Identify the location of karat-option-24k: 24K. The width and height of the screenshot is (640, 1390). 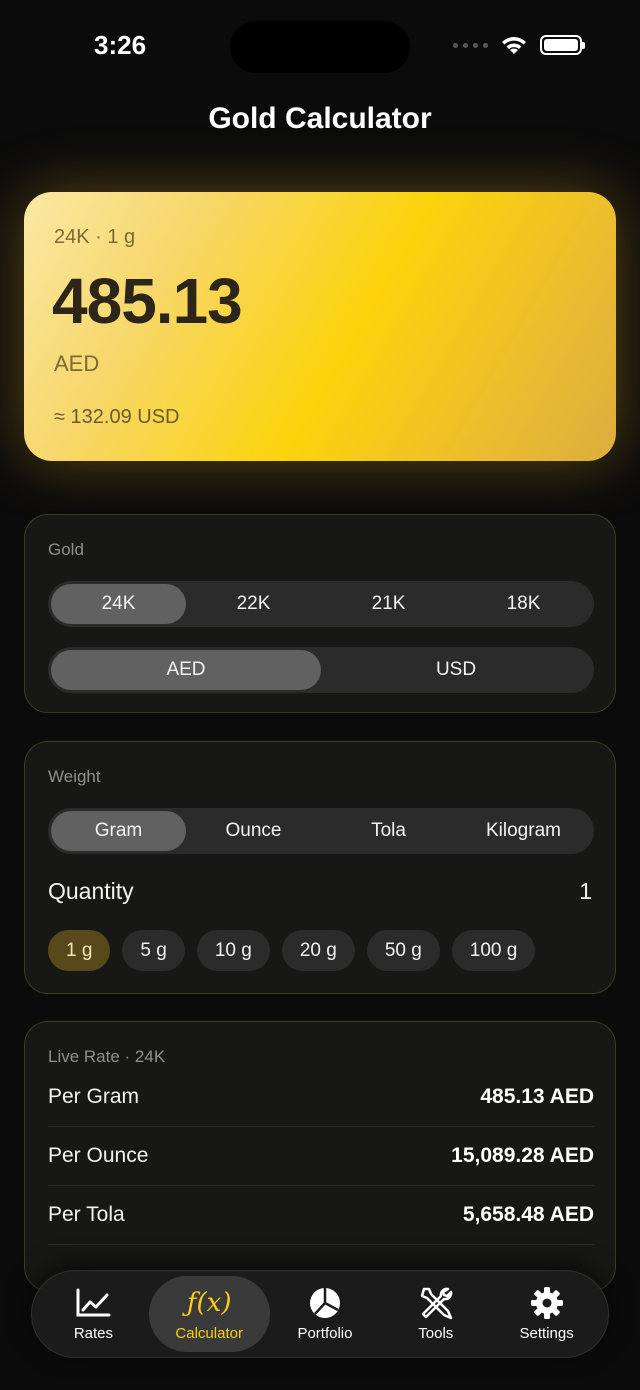
(118, 604).